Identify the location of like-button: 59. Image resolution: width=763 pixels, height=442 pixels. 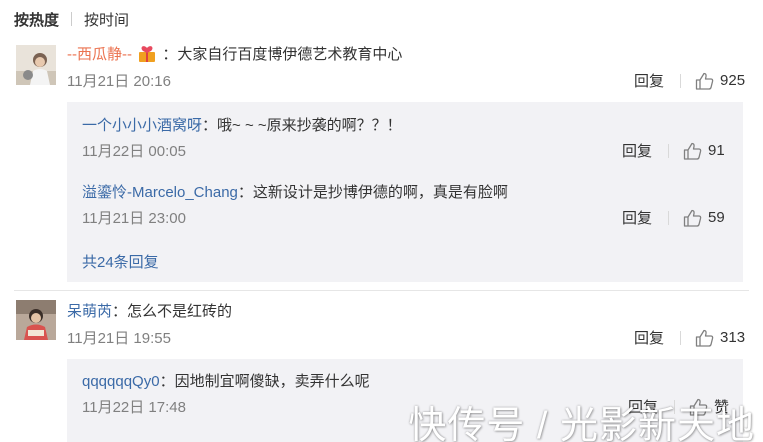
(704, 218).